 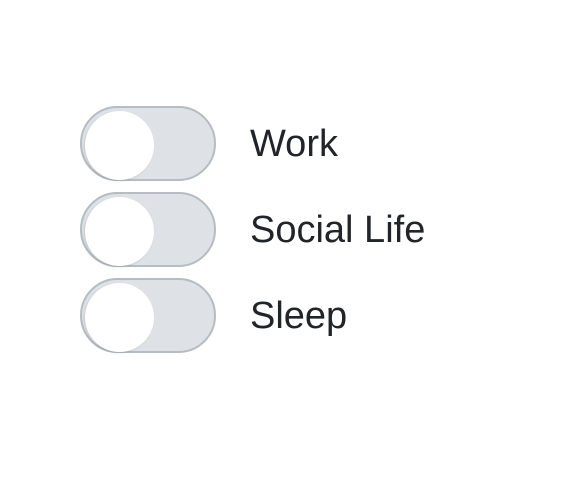 I want to click on toggle-row-sleep: Sleep, so click(x=252, y=315).